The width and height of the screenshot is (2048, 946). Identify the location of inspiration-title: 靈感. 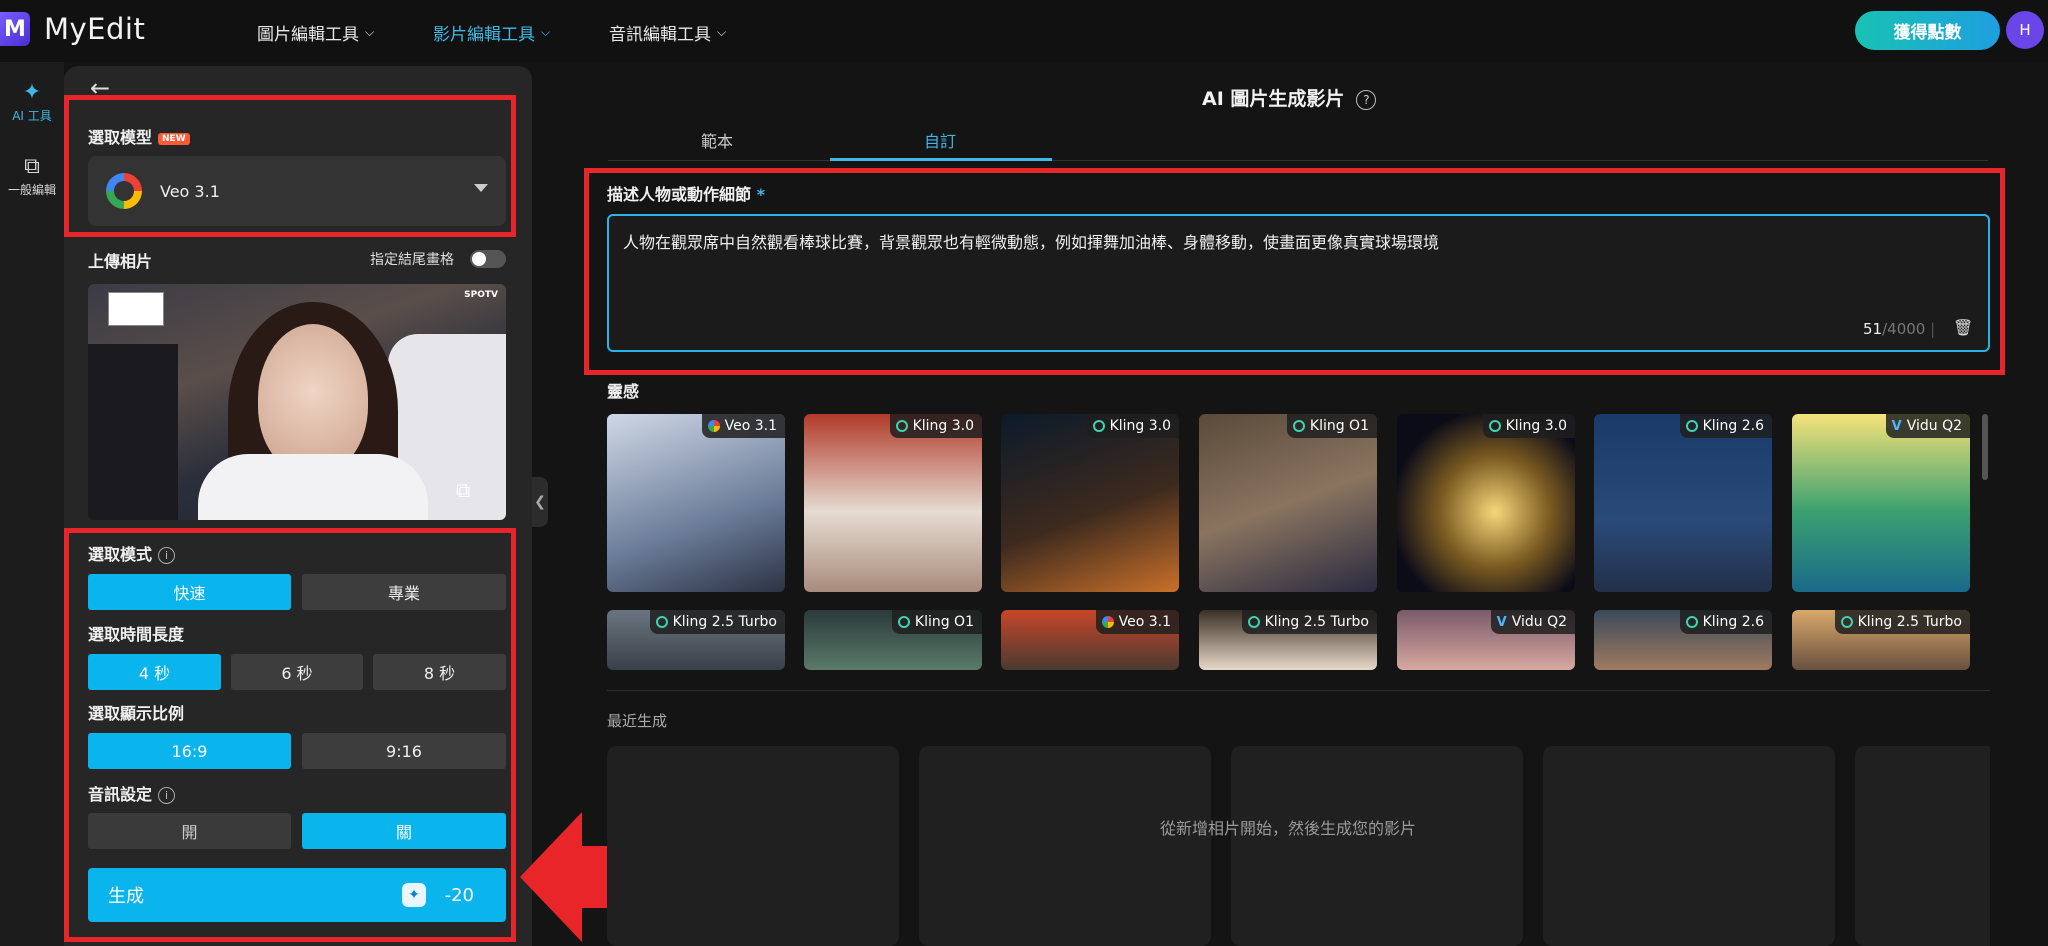
(623, 391).